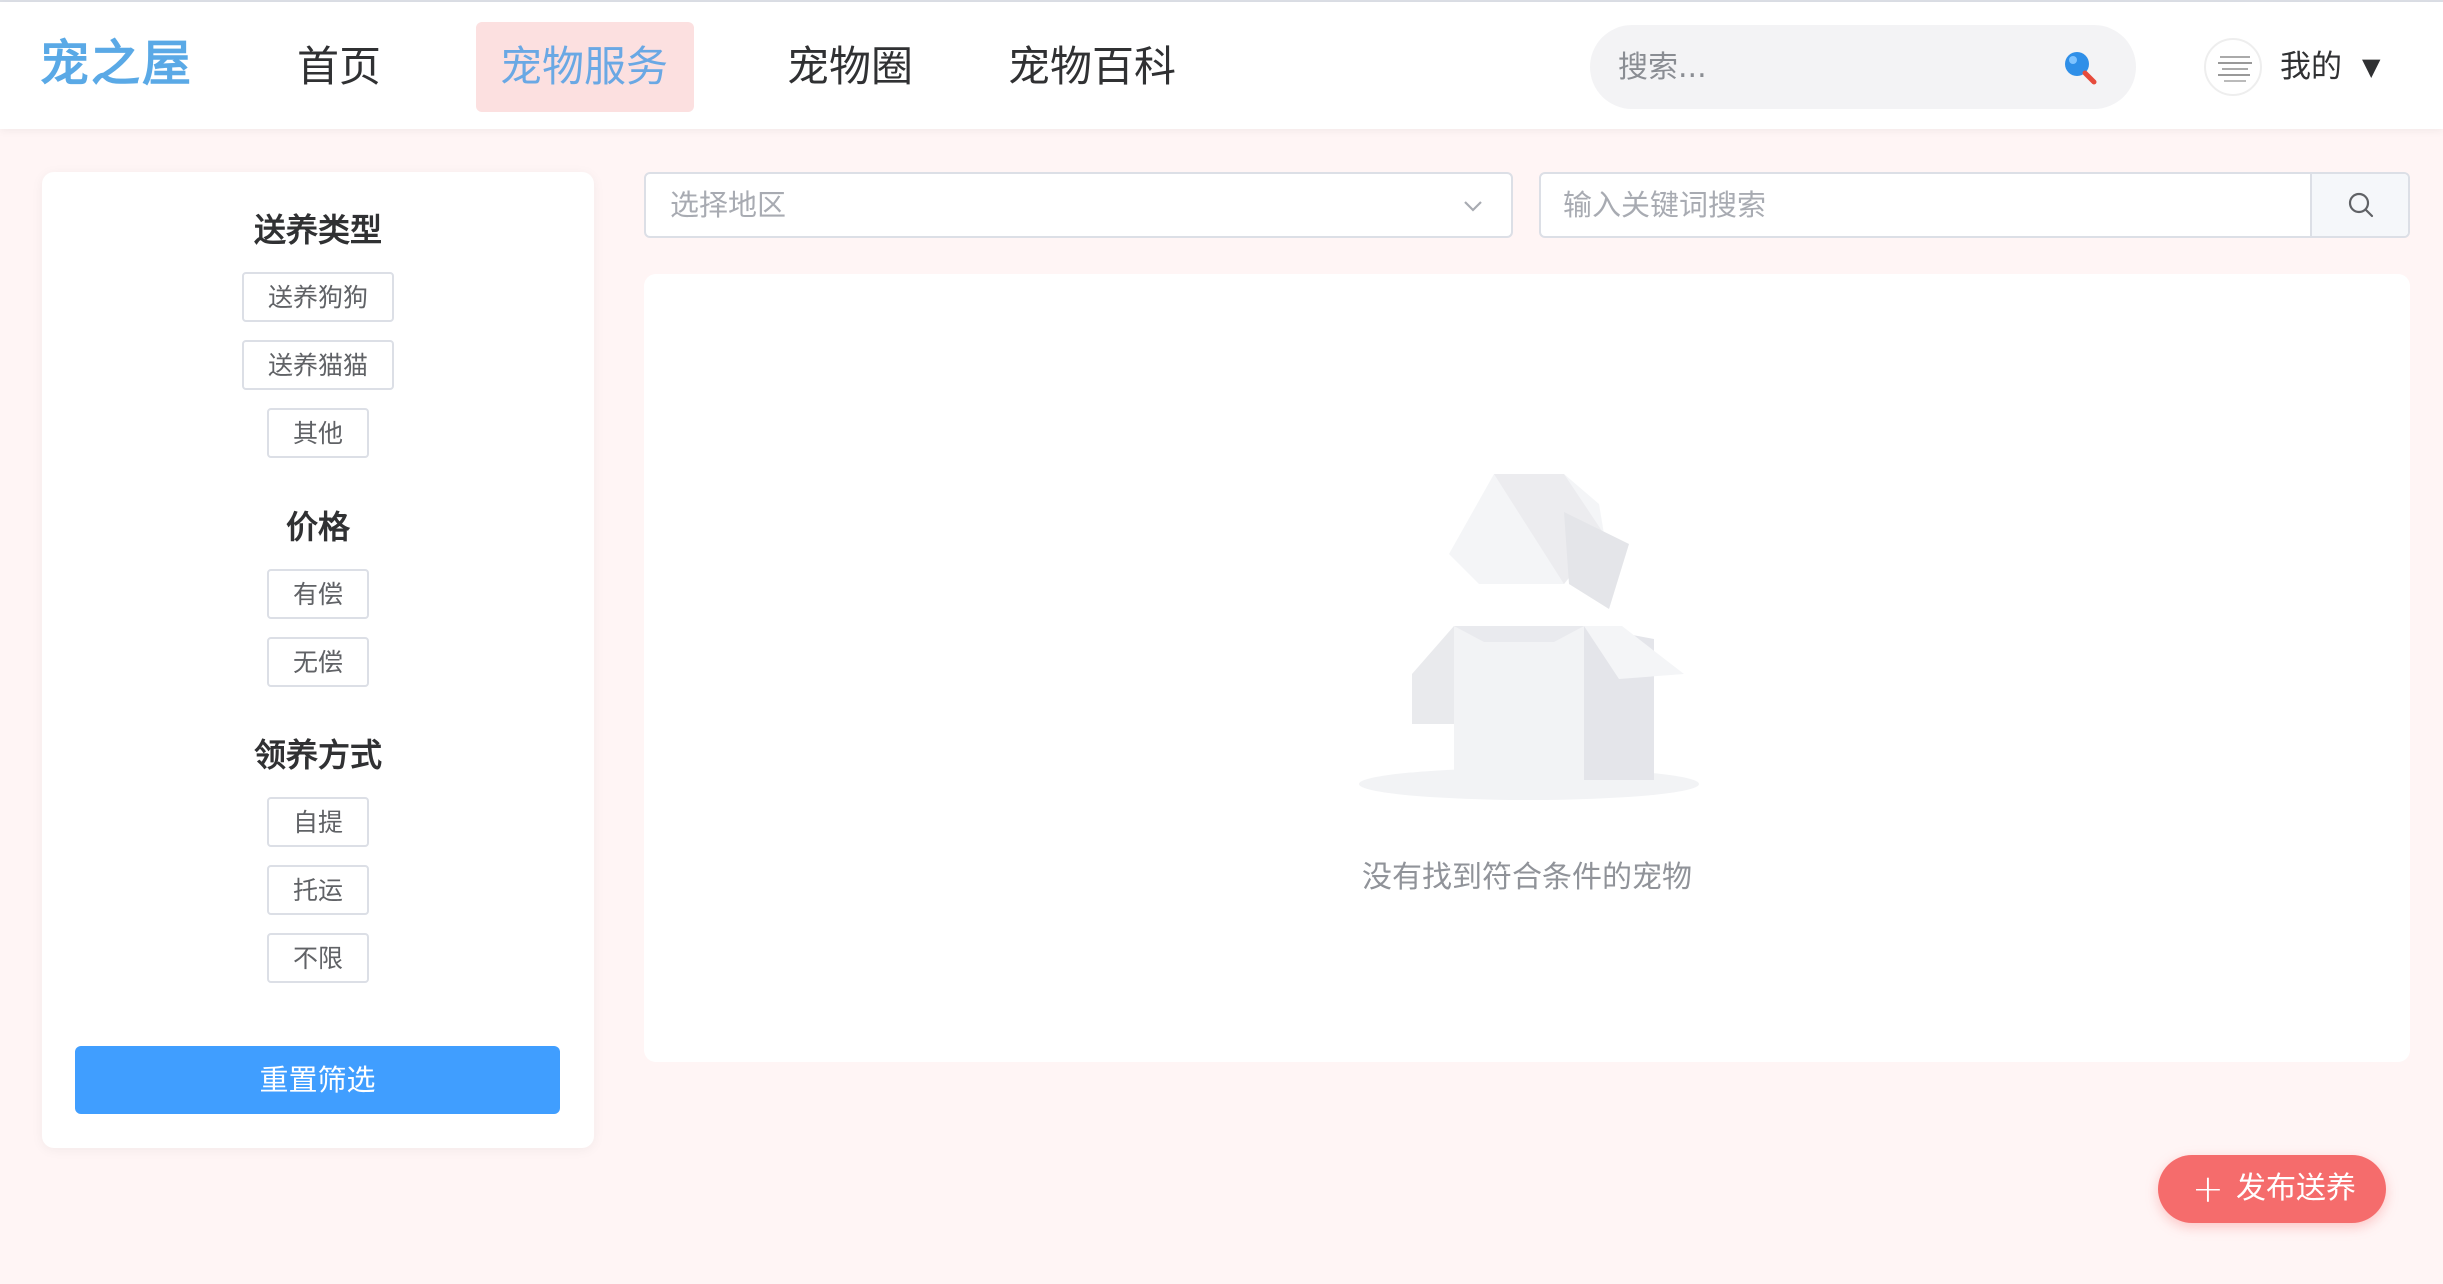 The height and width of the screenshot is (1284, 2443). Describe the element at coordinates (2296, 1188) in the screenshot. I see `publish-adoption-label: 发布送养` at that location.